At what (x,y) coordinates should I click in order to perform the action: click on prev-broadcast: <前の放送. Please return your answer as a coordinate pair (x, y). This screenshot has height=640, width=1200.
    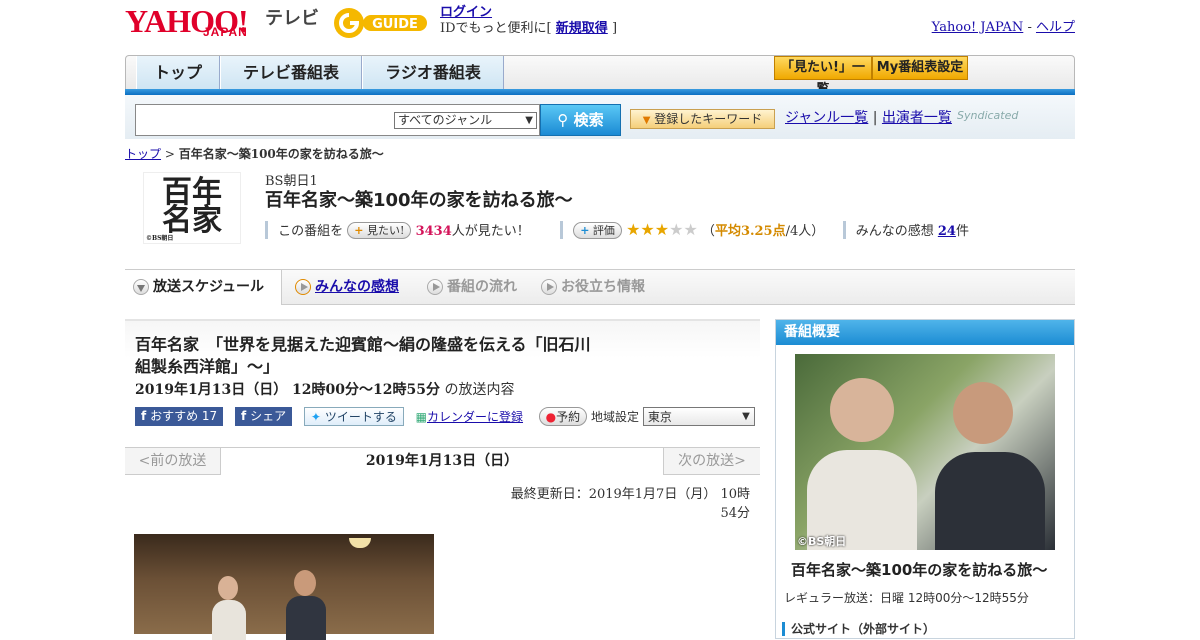
    Looking at the image, I should click on (172, 461).